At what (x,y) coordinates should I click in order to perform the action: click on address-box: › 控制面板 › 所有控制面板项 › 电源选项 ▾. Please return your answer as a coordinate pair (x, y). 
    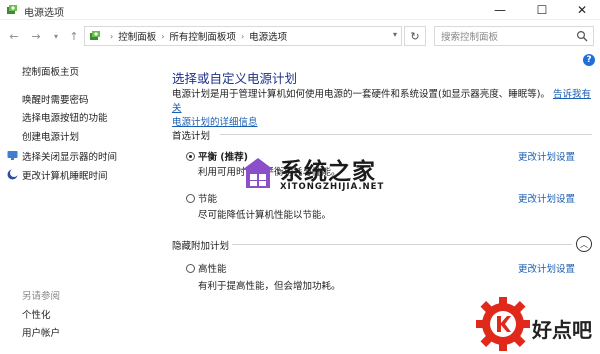
    Looking at the image, I should click on (243, 36).